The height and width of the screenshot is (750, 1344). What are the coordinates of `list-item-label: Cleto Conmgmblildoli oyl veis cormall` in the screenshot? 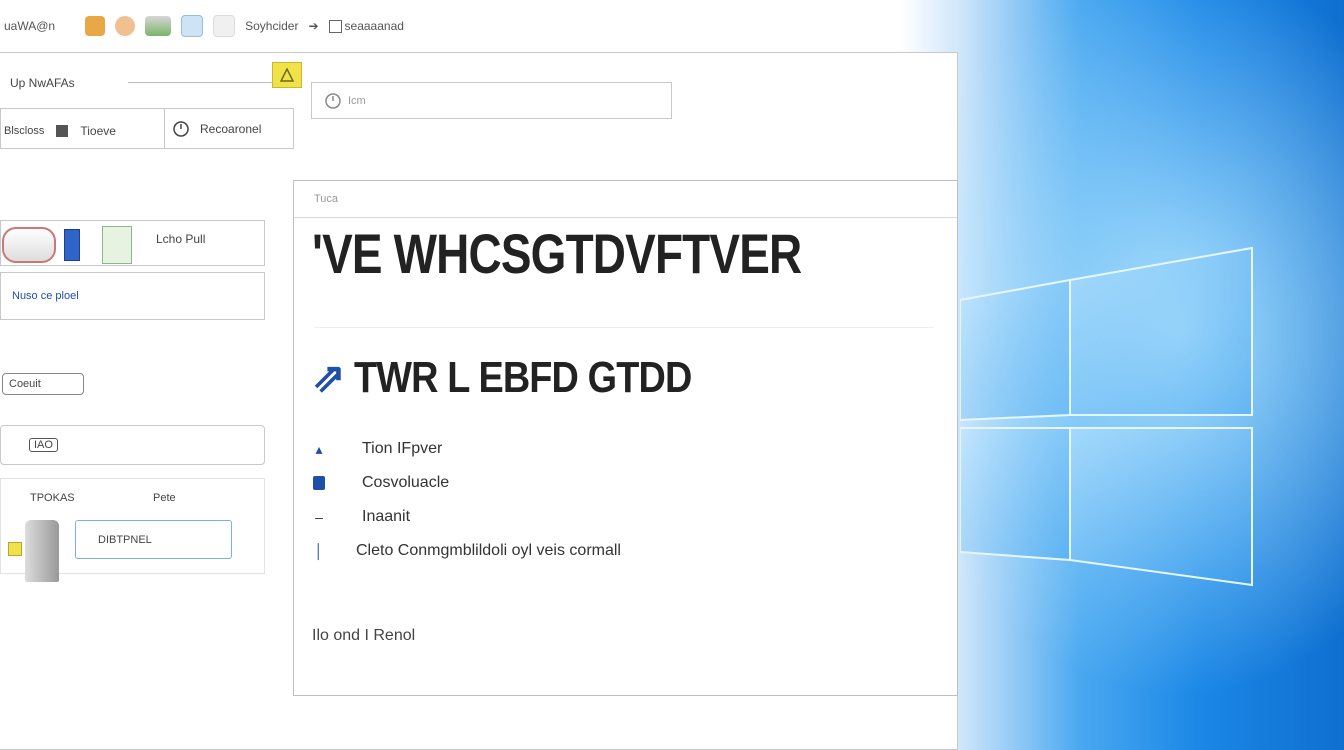 It's located at (488, 550).